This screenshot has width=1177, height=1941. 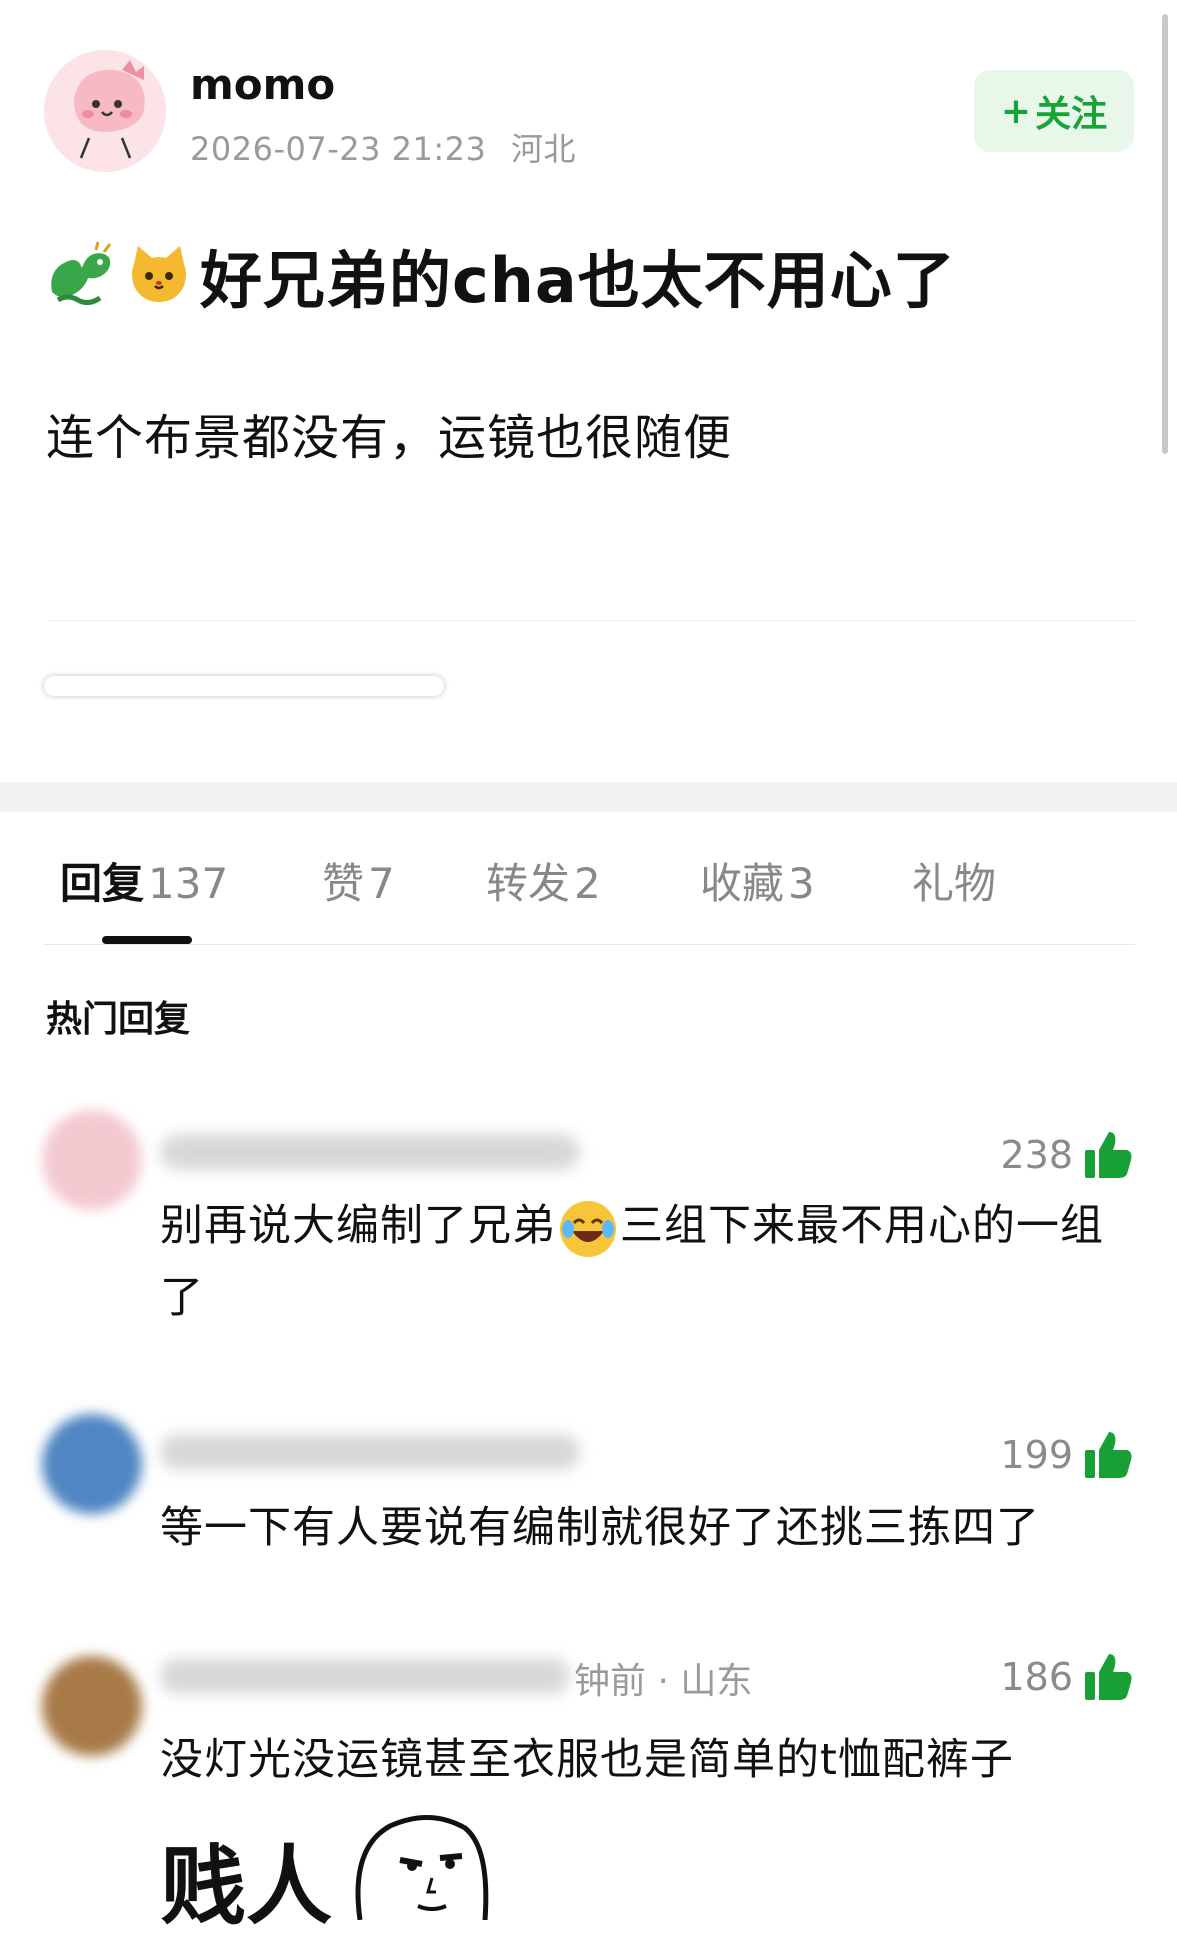 What do you see at coordinates (801, 883) in the screenshot?
I see `tab-count: 3` at bounding box center [801, 883].